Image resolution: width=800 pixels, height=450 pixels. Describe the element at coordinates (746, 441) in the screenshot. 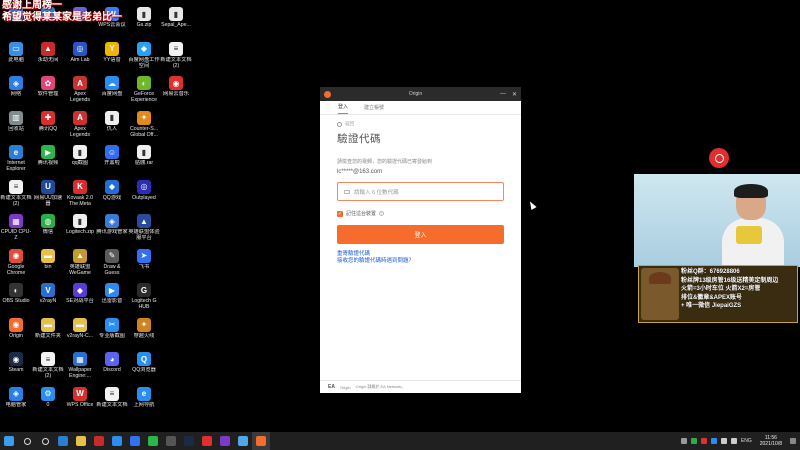

I see `language-indicator: ENG` at that location.